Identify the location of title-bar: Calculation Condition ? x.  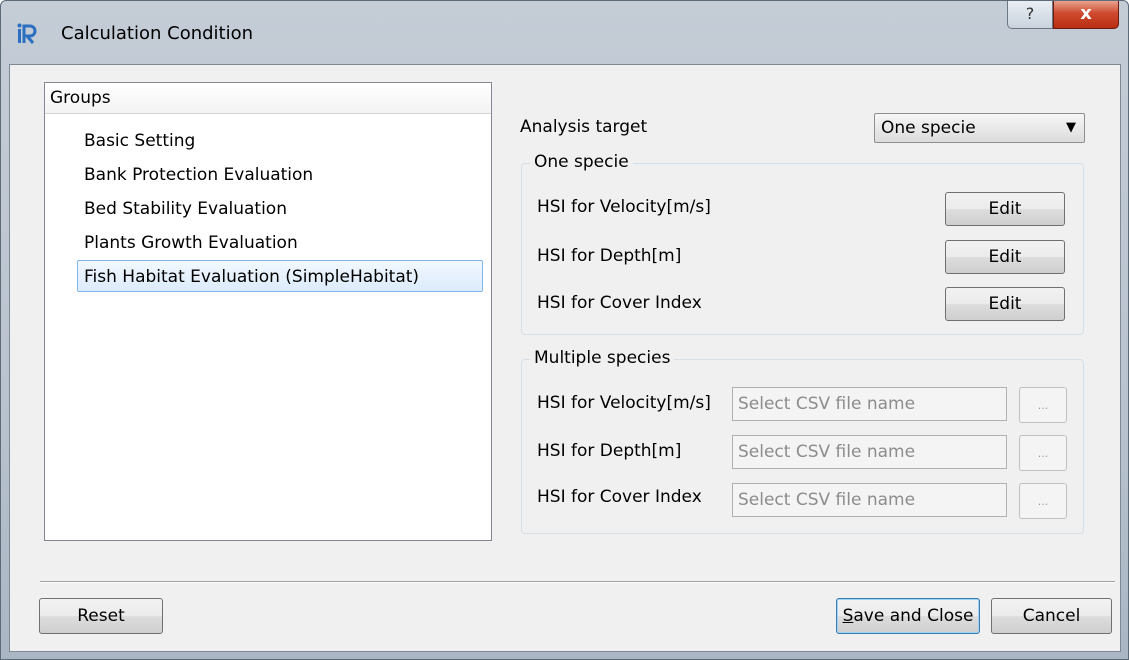
(564, 33).